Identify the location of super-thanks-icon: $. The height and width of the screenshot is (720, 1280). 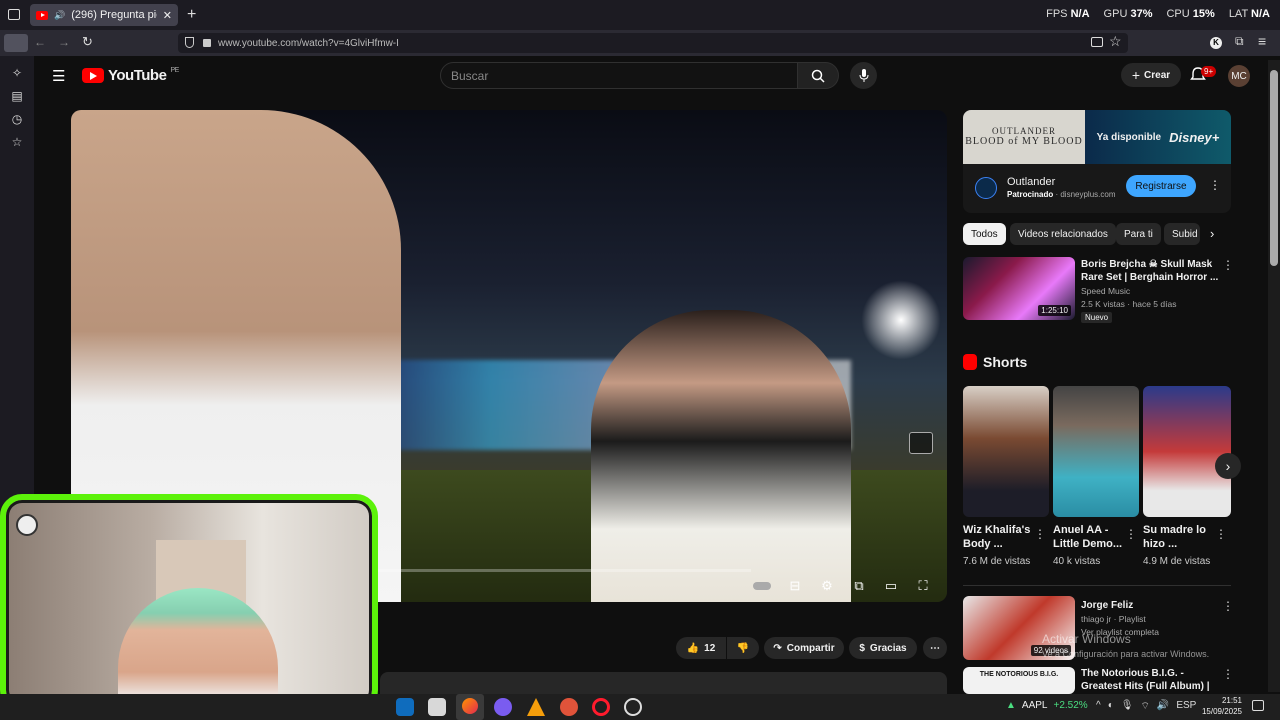
(862, 648).